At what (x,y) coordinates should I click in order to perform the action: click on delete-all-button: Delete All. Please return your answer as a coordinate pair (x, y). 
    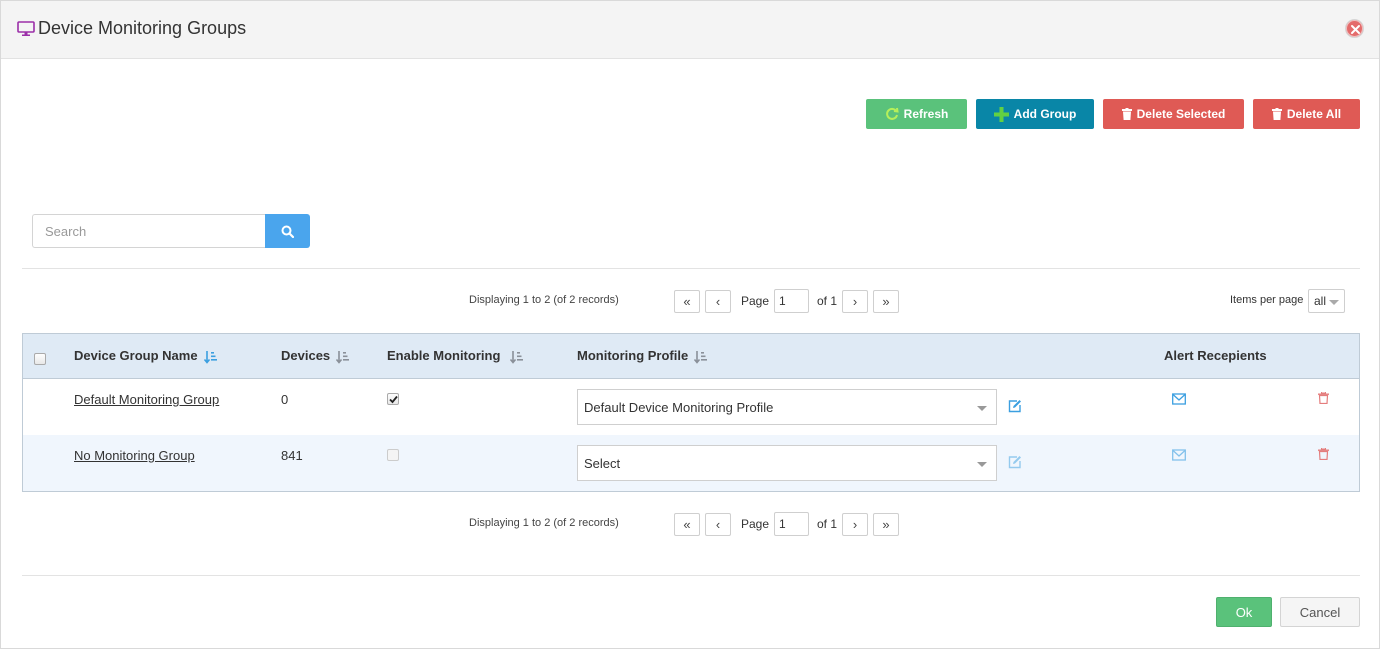
    Looking at the image, I should click on (1306, 114).